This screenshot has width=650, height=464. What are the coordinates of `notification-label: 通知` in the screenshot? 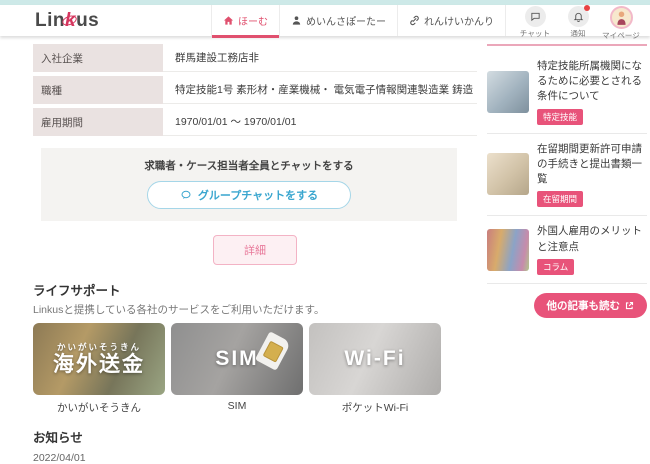 It's located at (578, 33).